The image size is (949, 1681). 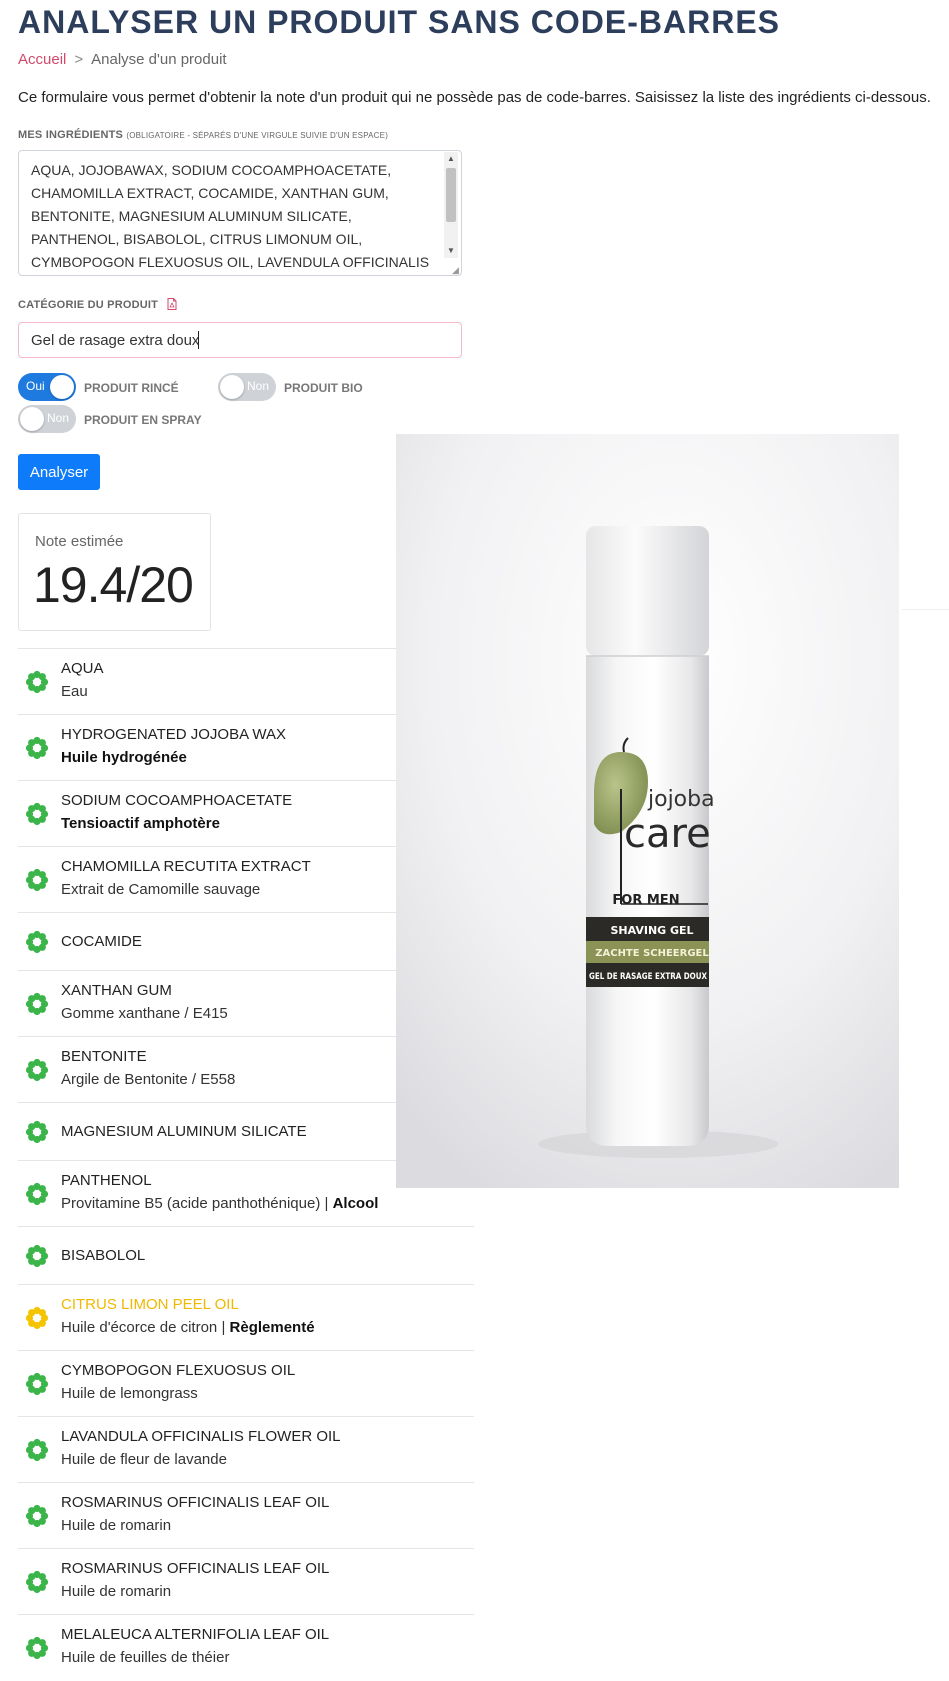 I want to click on ingredient-name: AQUA, so click(x=82, y=668).